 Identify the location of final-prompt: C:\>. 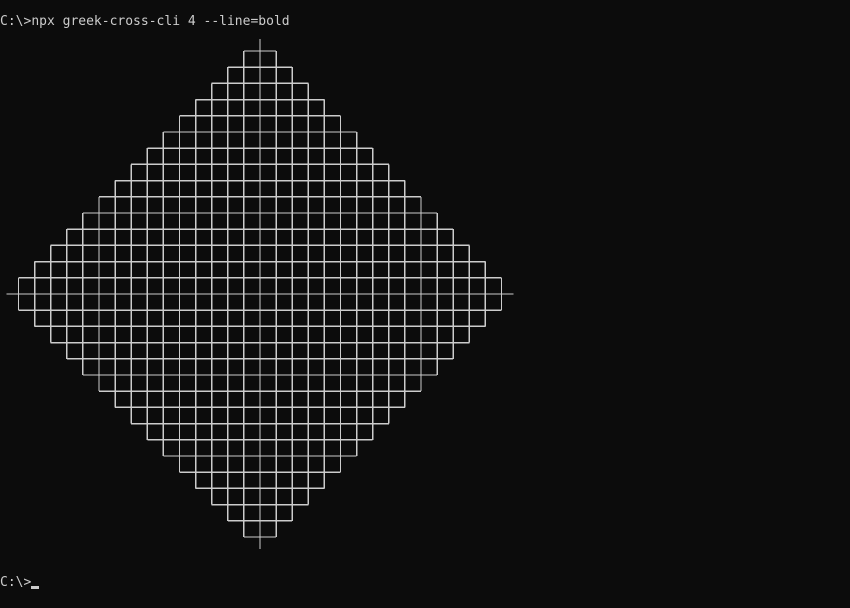
(16, 582).